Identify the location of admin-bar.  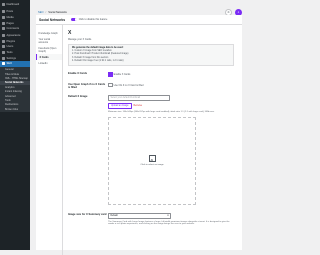
(140, 3).